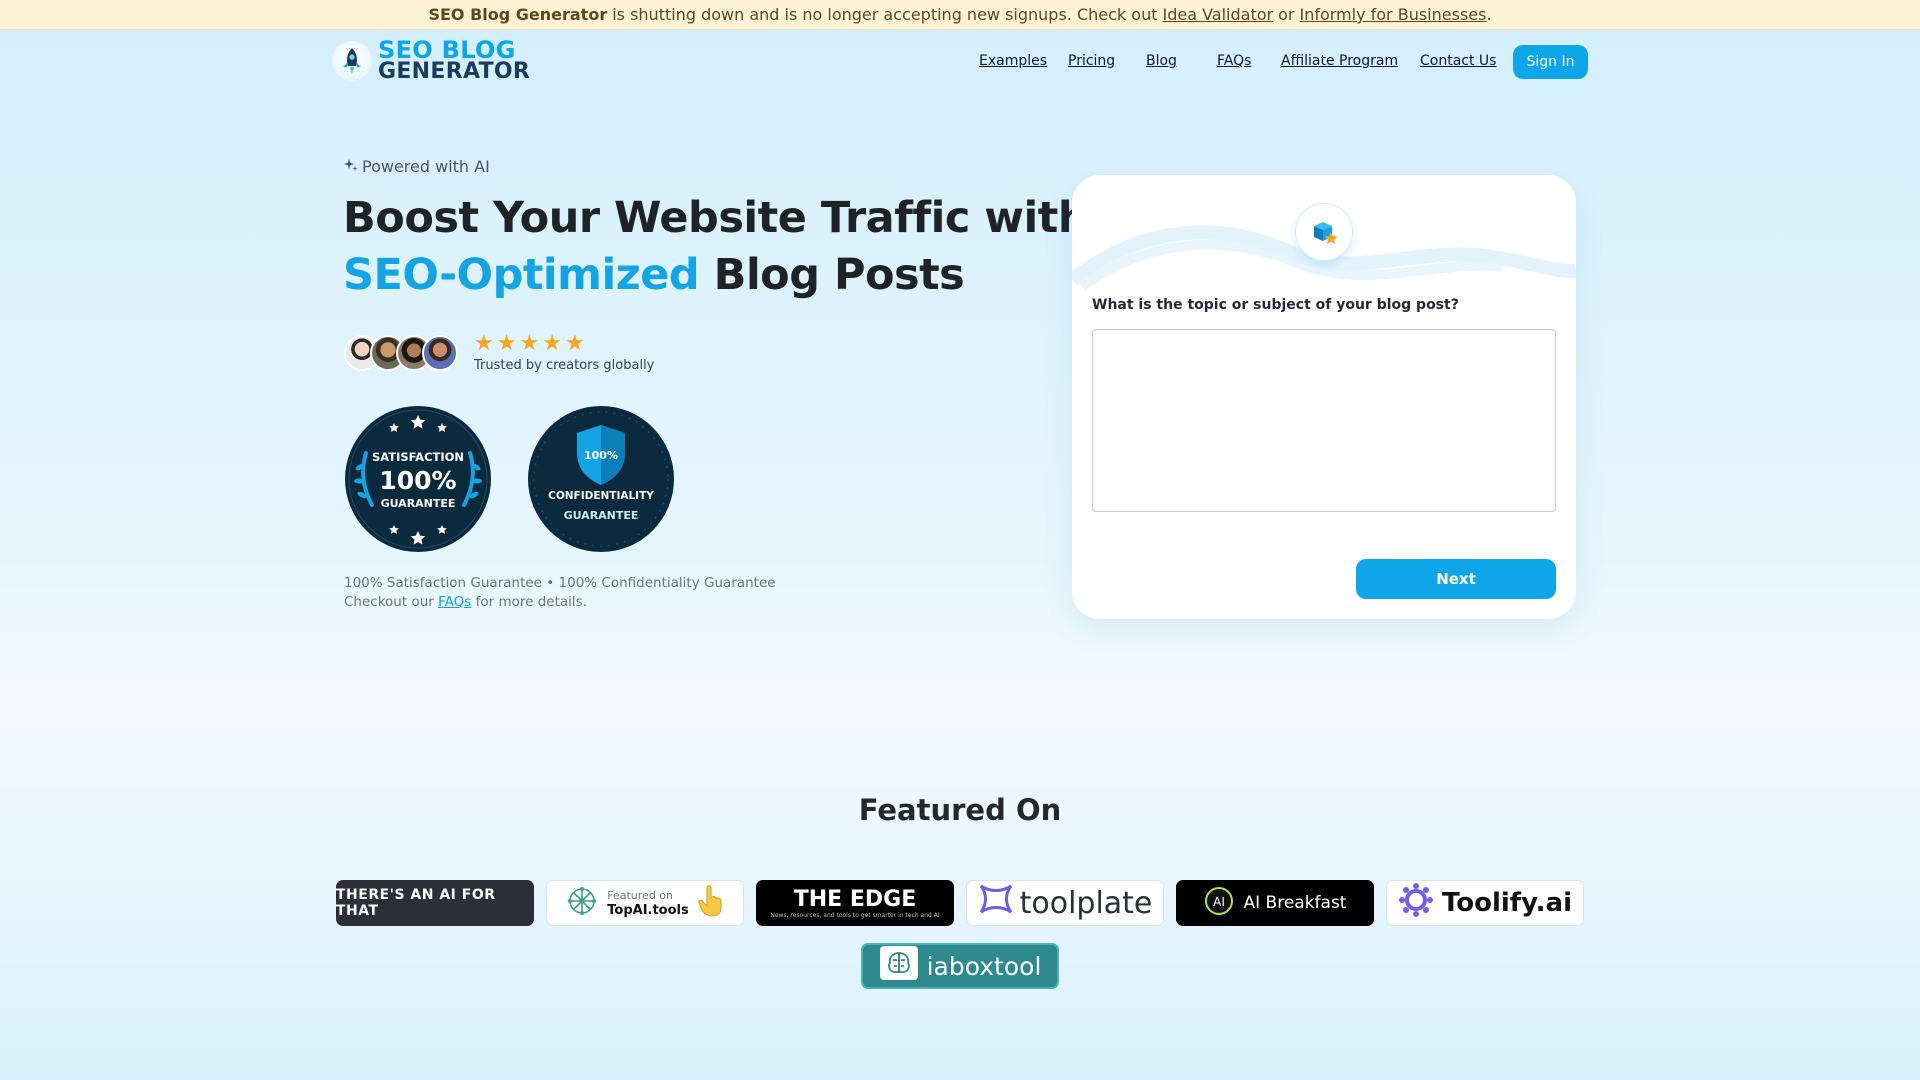  What do you see at coordinates (418, 457) in the screenshot?
I see `badge-satisfaction-top: SATISFACTION` at bounding box center [418, 457].